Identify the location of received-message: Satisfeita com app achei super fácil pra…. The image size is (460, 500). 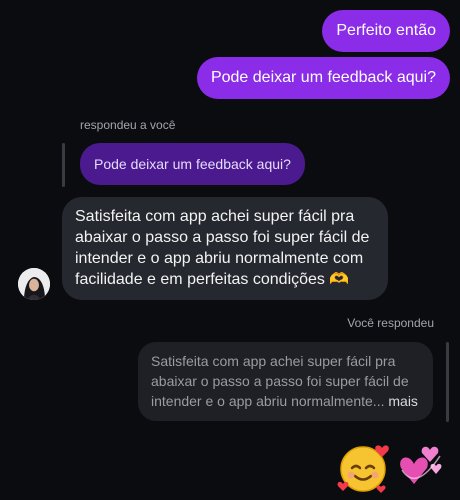
(225, 248).